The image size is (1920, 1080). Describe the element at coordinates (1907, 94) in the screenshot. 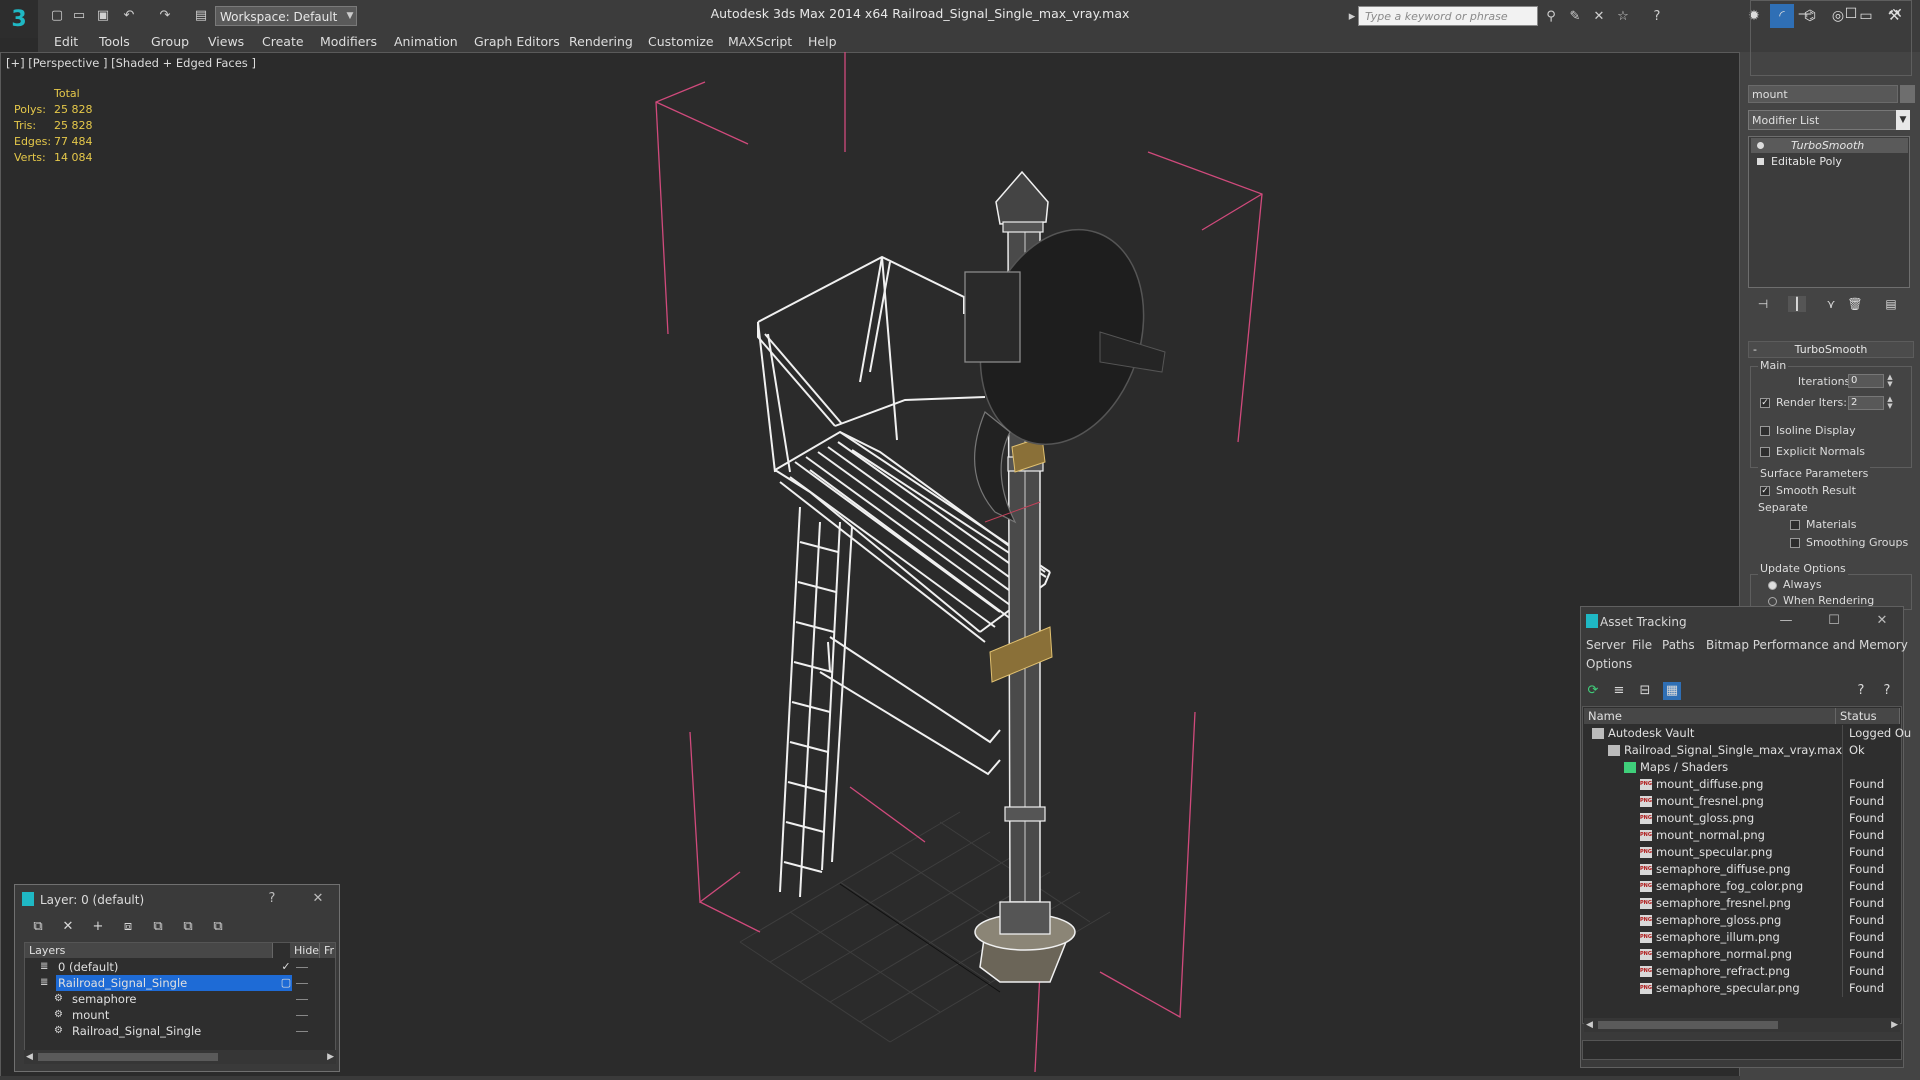

I see `object-color-swatch` at that location.